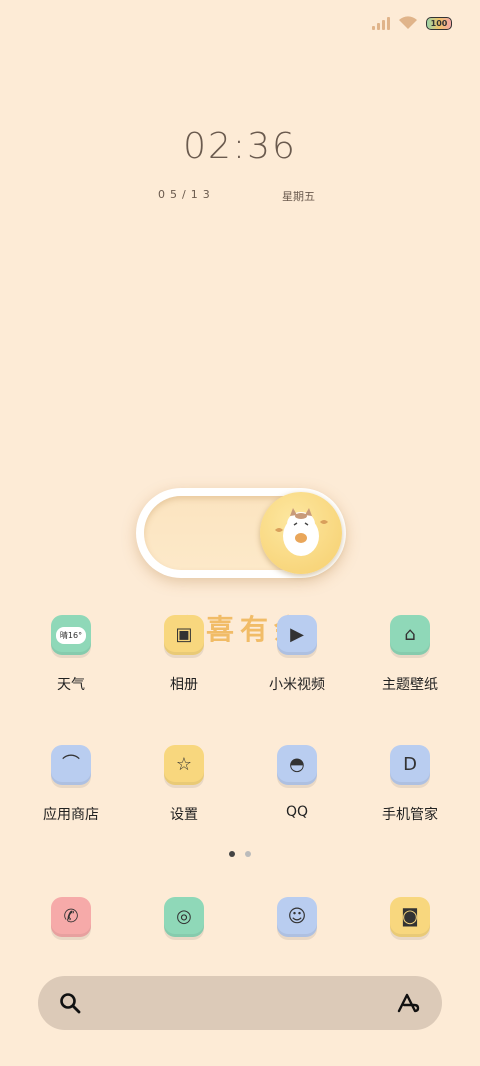  I want to click on camera-glyph: ◙, so click(410, 916).